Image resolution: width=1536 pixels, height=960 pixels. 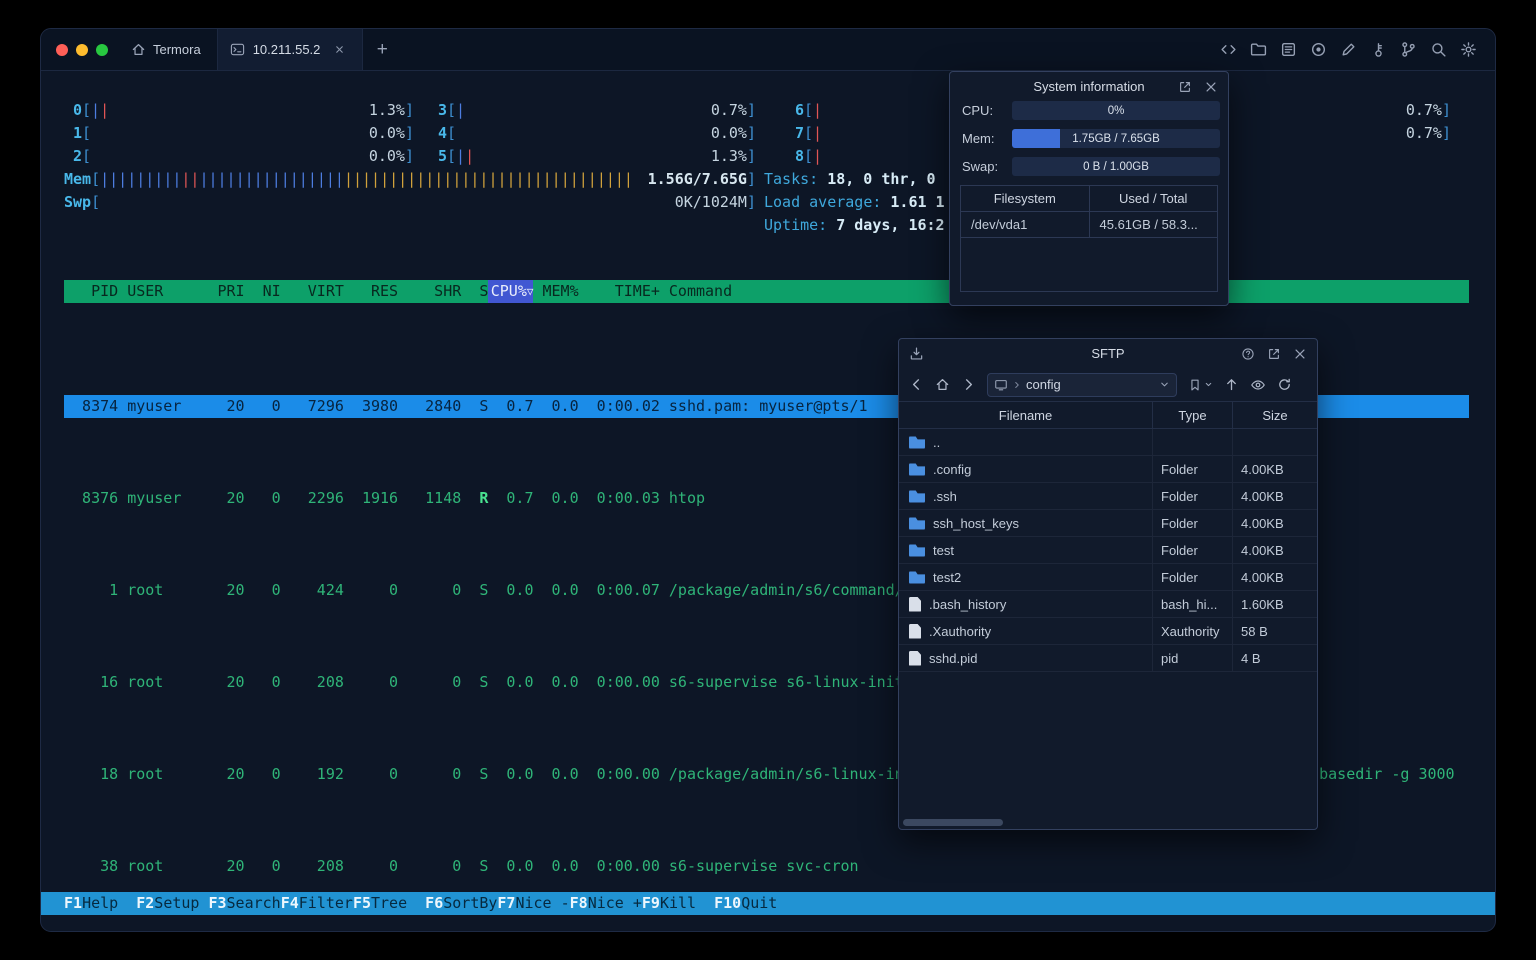 What do you see at coordinates (556, 291) in the screenshot?
I see `column-mem: MEM%` at bounding box center [556, 291].